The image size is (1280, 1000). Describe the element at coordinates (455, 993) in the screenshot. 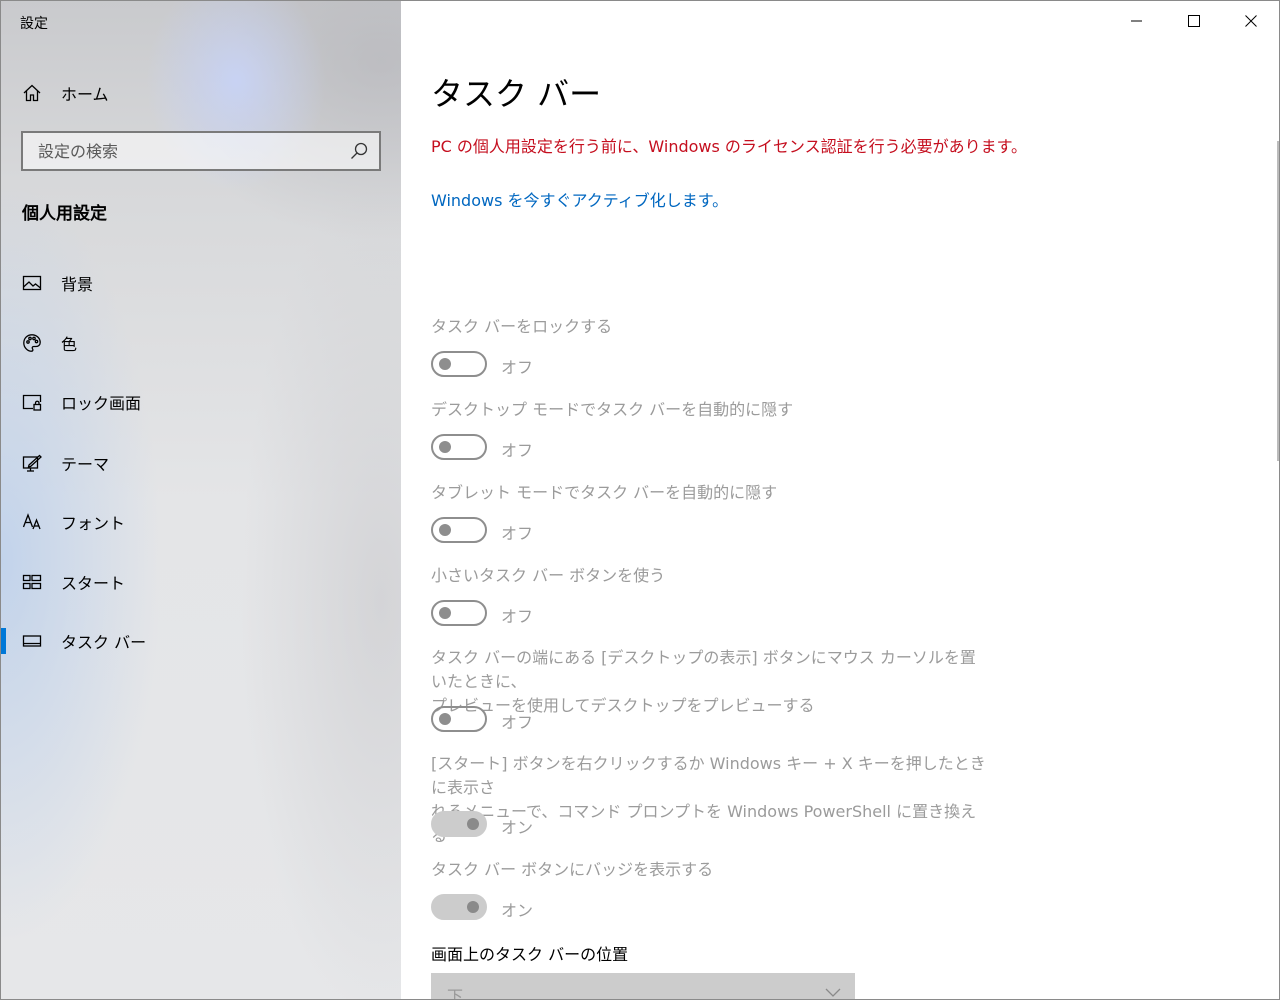

I see `dropdown-value: 下` at that location.